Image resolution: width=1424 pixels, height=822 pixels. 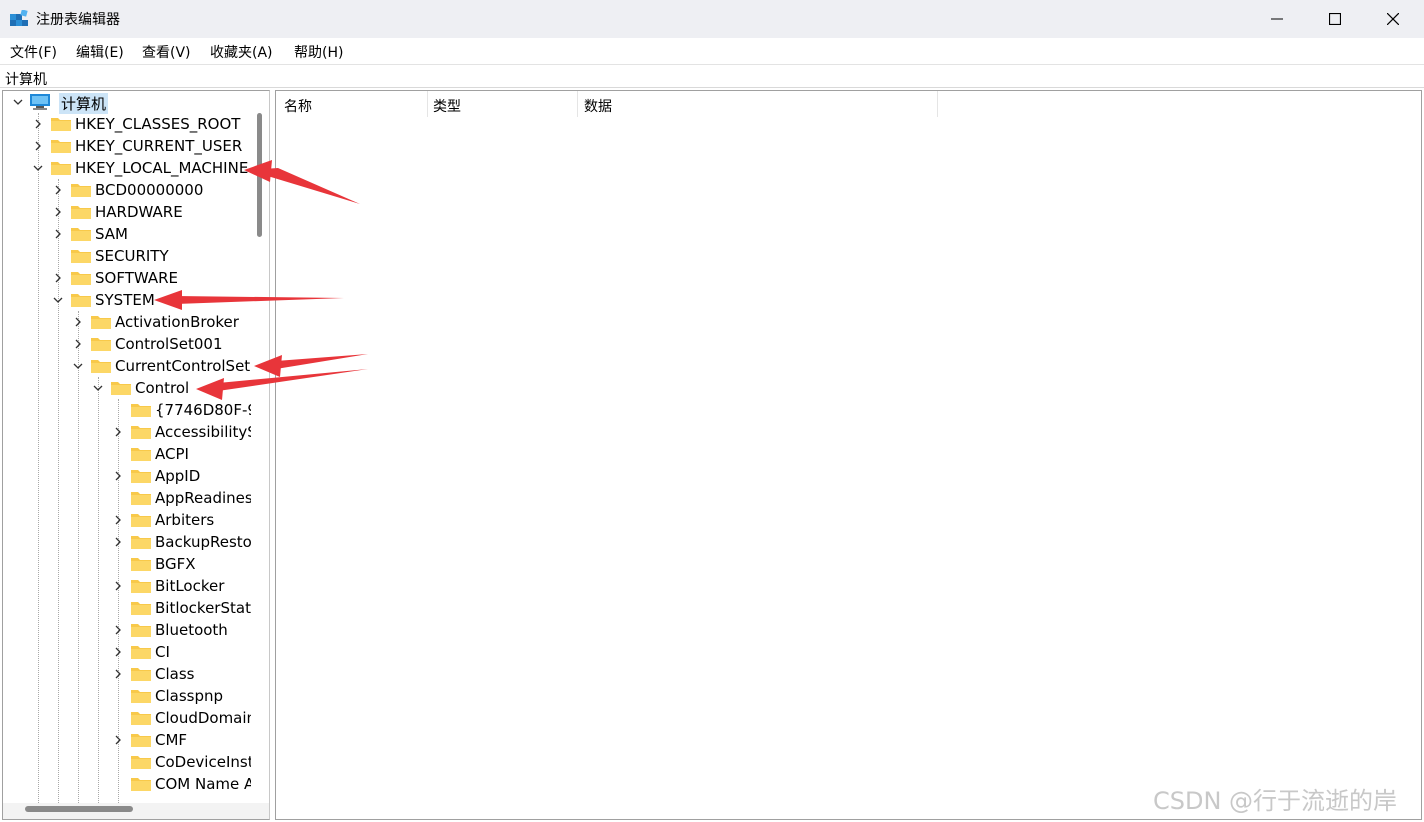 I want to click on address-bar: 计算机, so click(x=712, y=76).